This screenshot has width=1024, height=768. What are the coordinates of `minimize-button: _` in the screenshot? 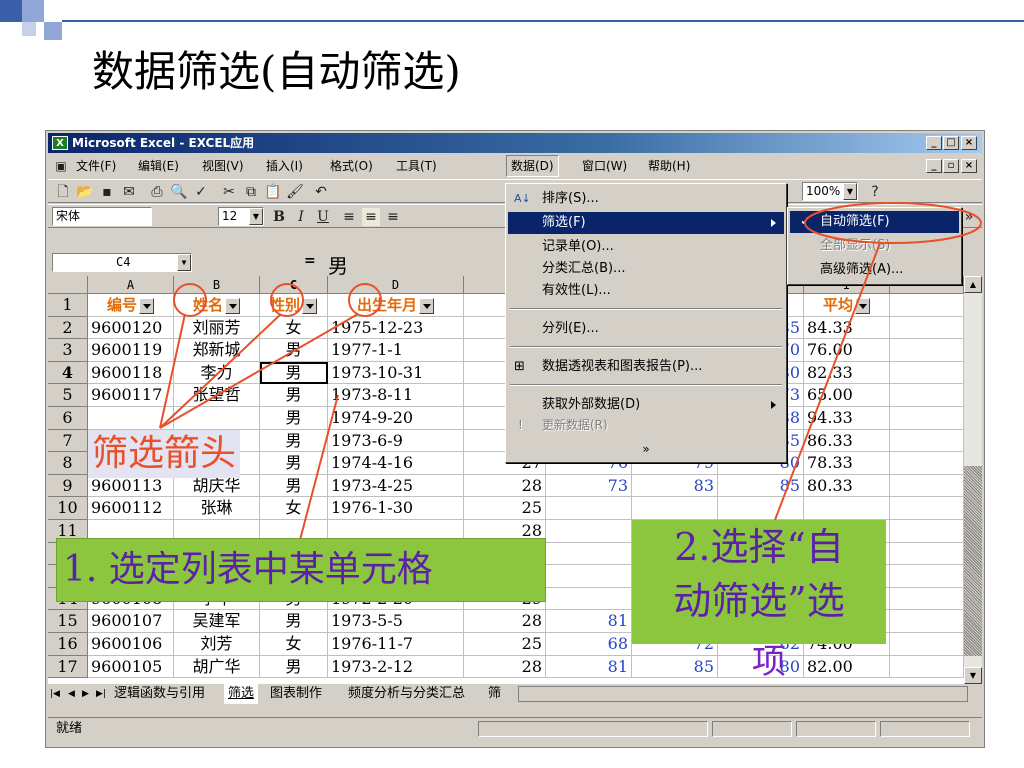 It's located at (934, 143).